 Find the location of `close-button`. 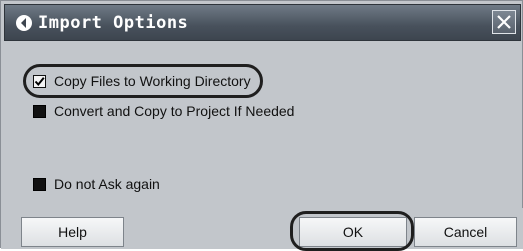

close-button is located at coordinates (504, 22).